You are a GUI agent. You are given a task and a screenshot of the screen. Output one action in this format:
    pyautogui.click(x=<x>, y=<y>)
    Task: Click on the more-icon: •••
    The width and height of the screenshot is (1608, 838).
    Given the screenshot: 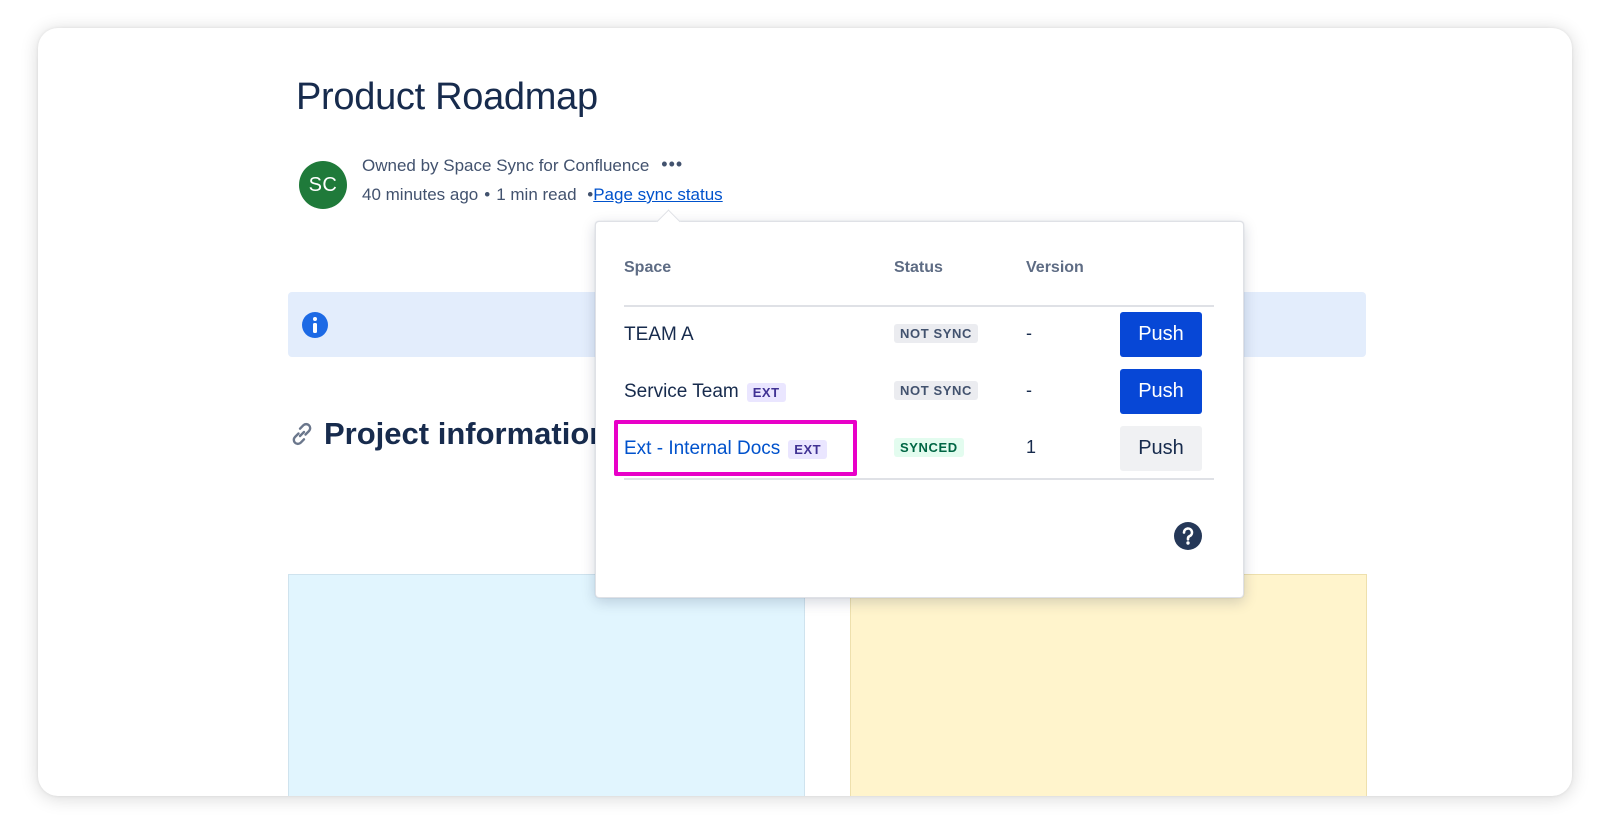 What is the action you would take?
    pyautogui.click(x=672, y=164)
    